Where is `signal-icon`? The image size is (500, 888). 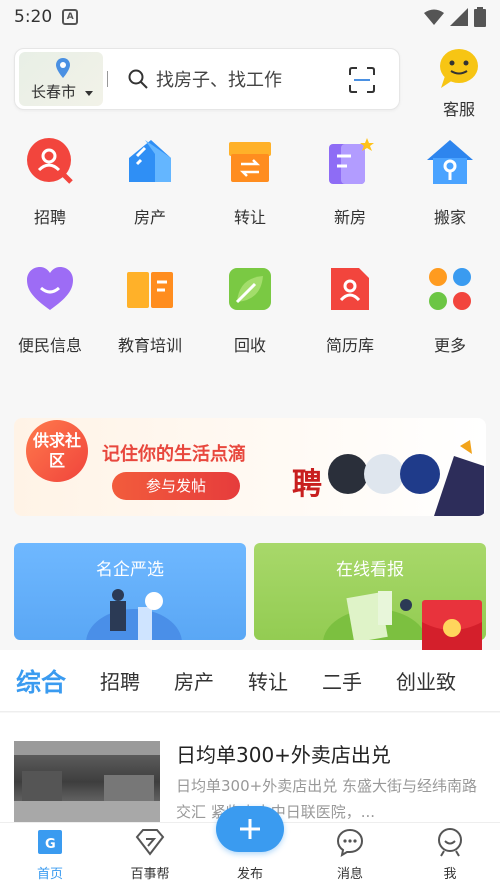 signal-icon is located at coordinates (459, 17).